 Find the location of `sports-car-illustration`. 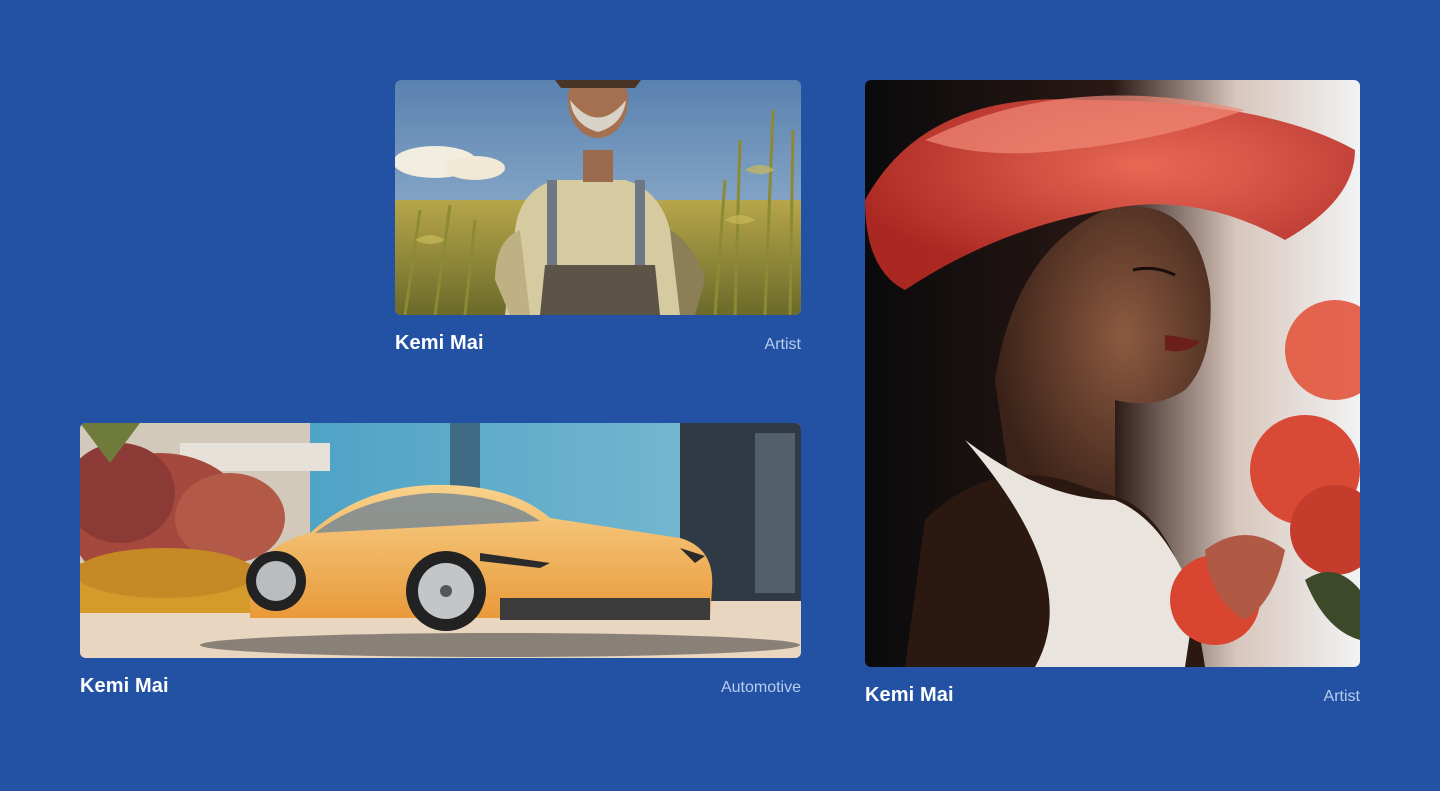

sports-car-illustration is located at coordinates (440, 540).